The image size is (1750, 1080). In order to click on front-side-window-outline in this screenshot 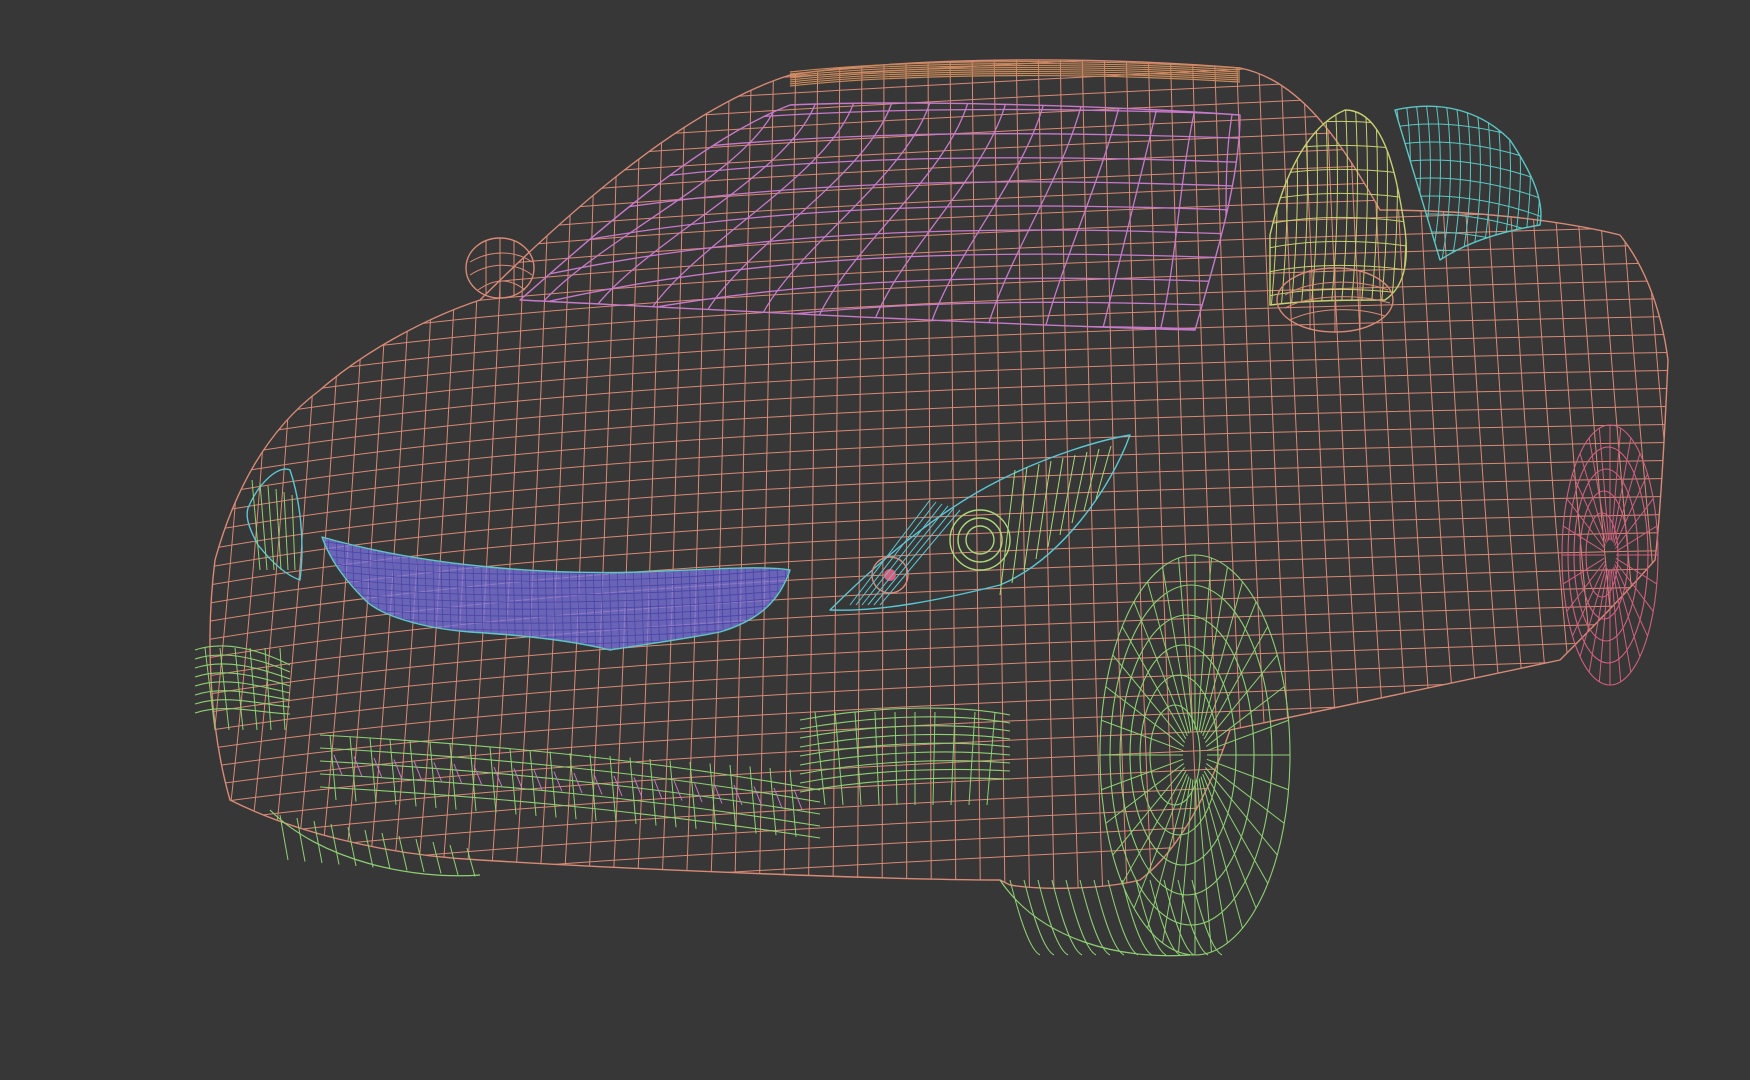, I will do `click(1338, 207)`.